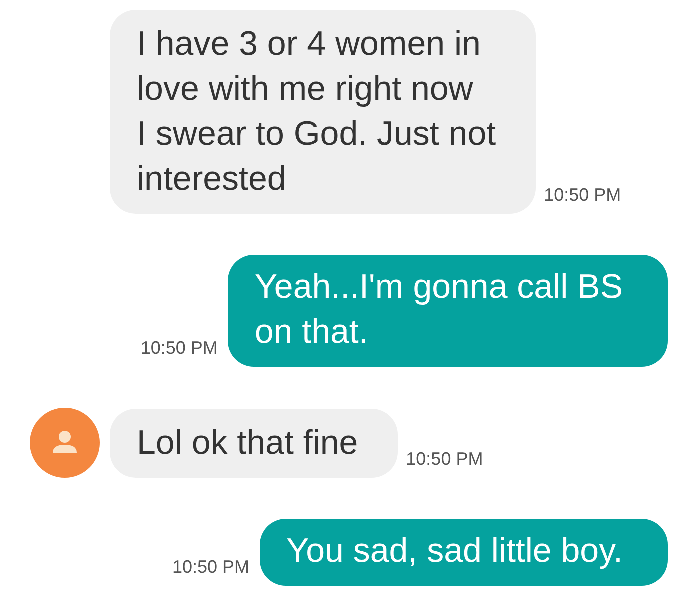 The image size is (700, 605). I want to click on message-bubble: You sad, sad little boy., so click(464, 552).